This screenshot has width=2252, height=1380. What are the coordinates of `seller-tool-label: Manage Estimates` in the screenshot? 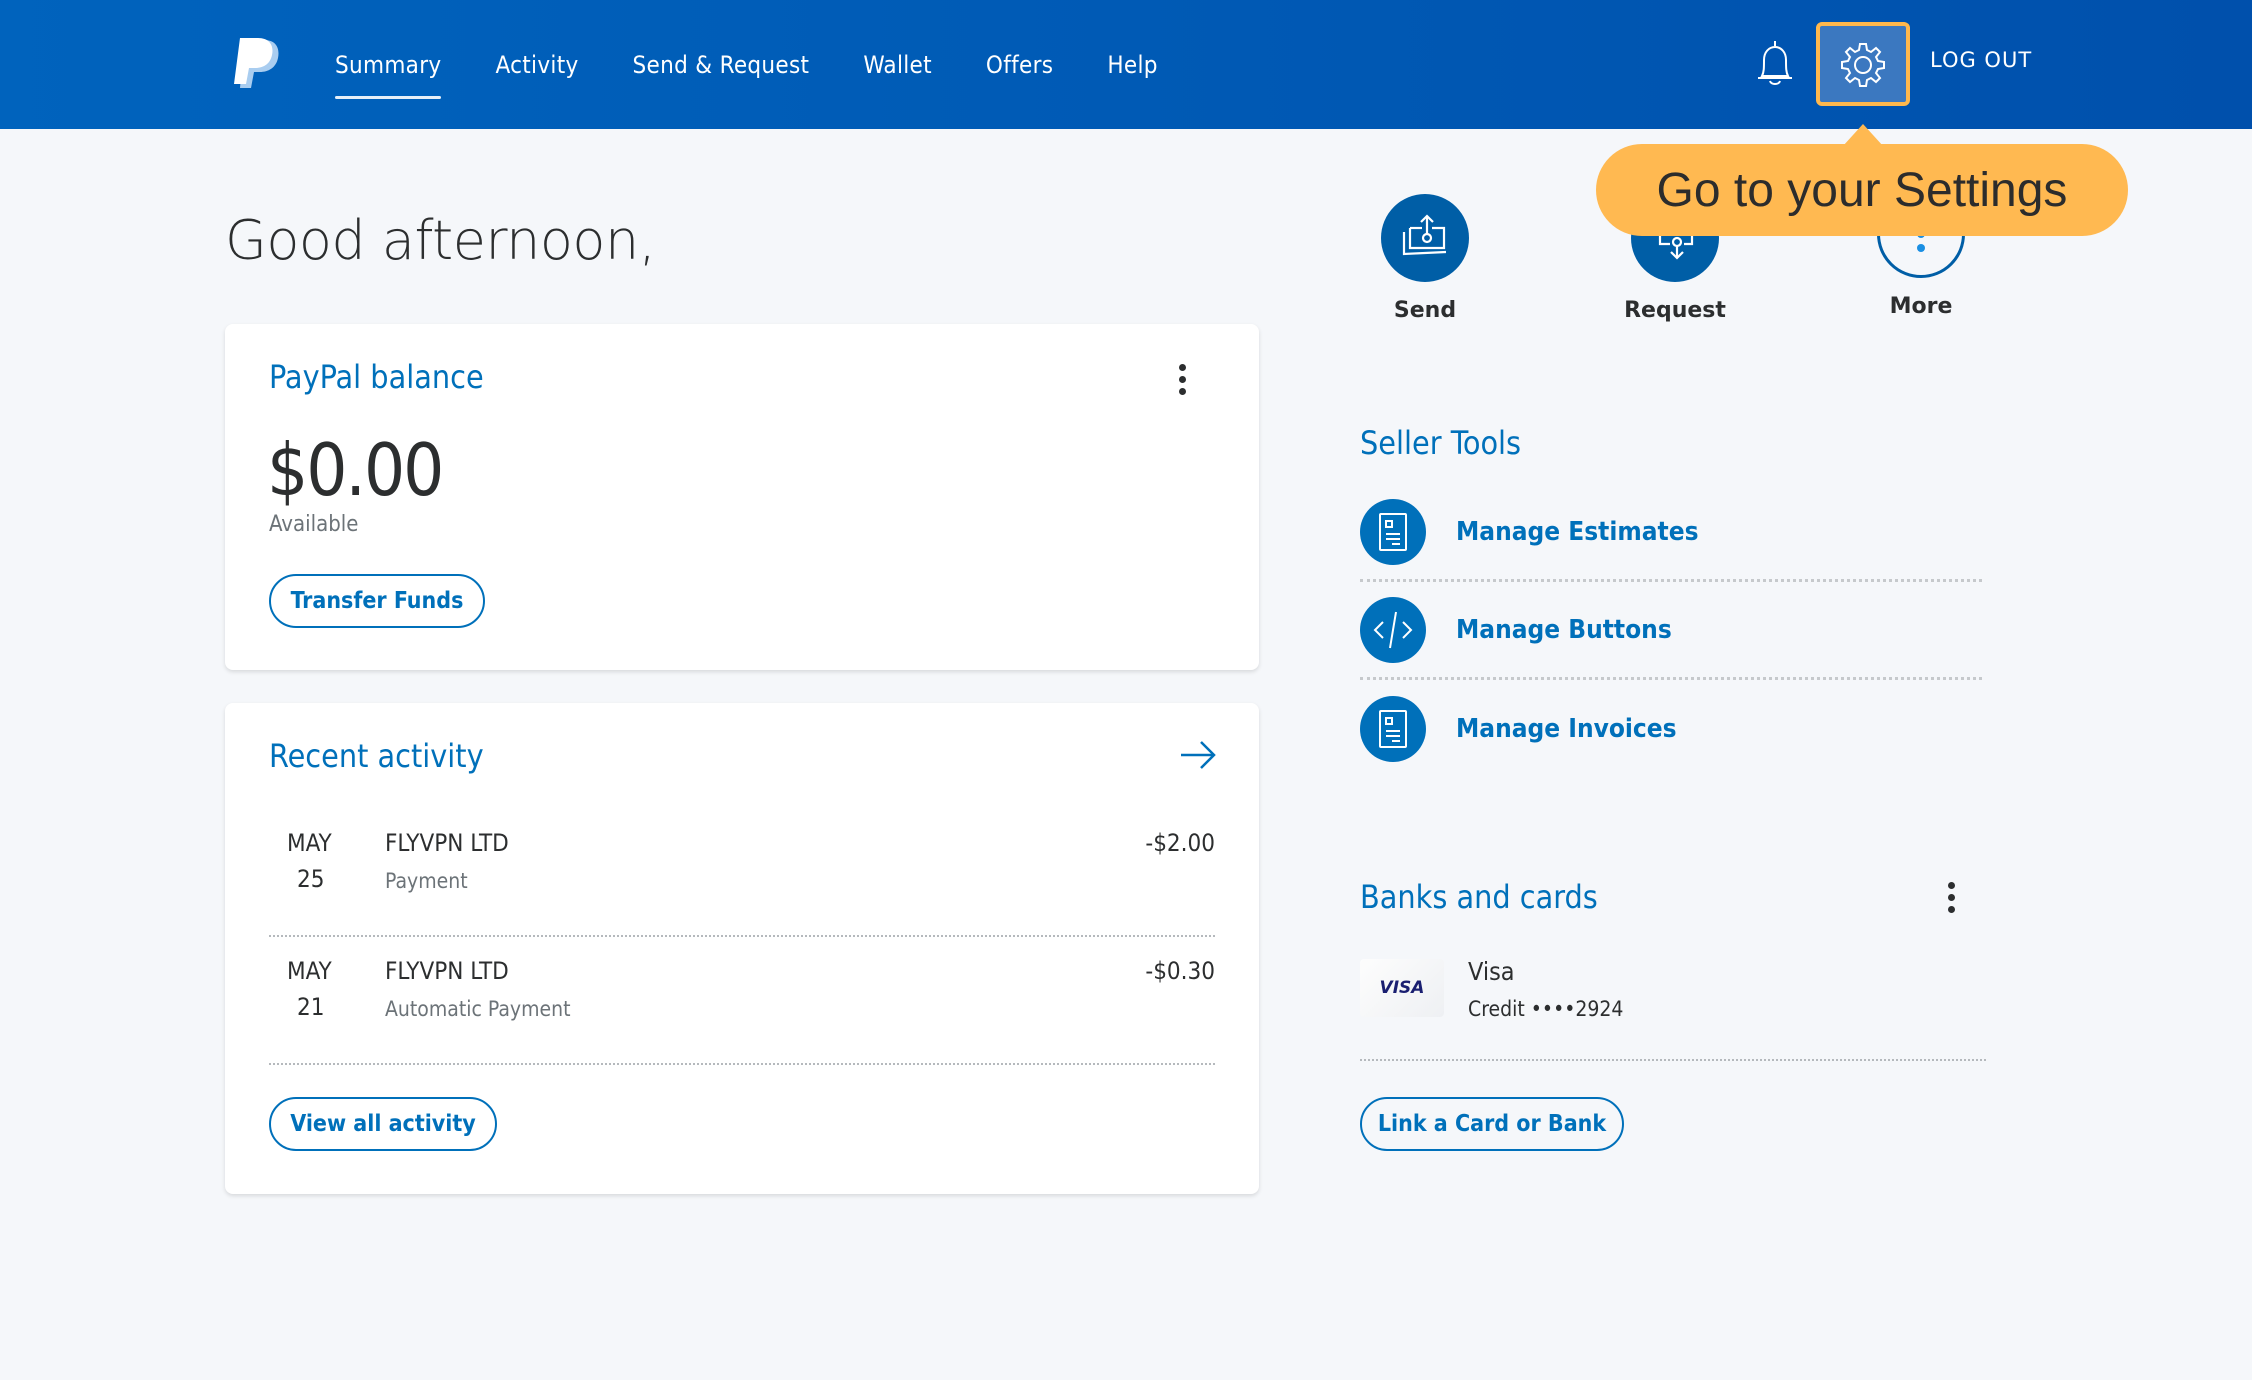 It's located at (1577, 531).